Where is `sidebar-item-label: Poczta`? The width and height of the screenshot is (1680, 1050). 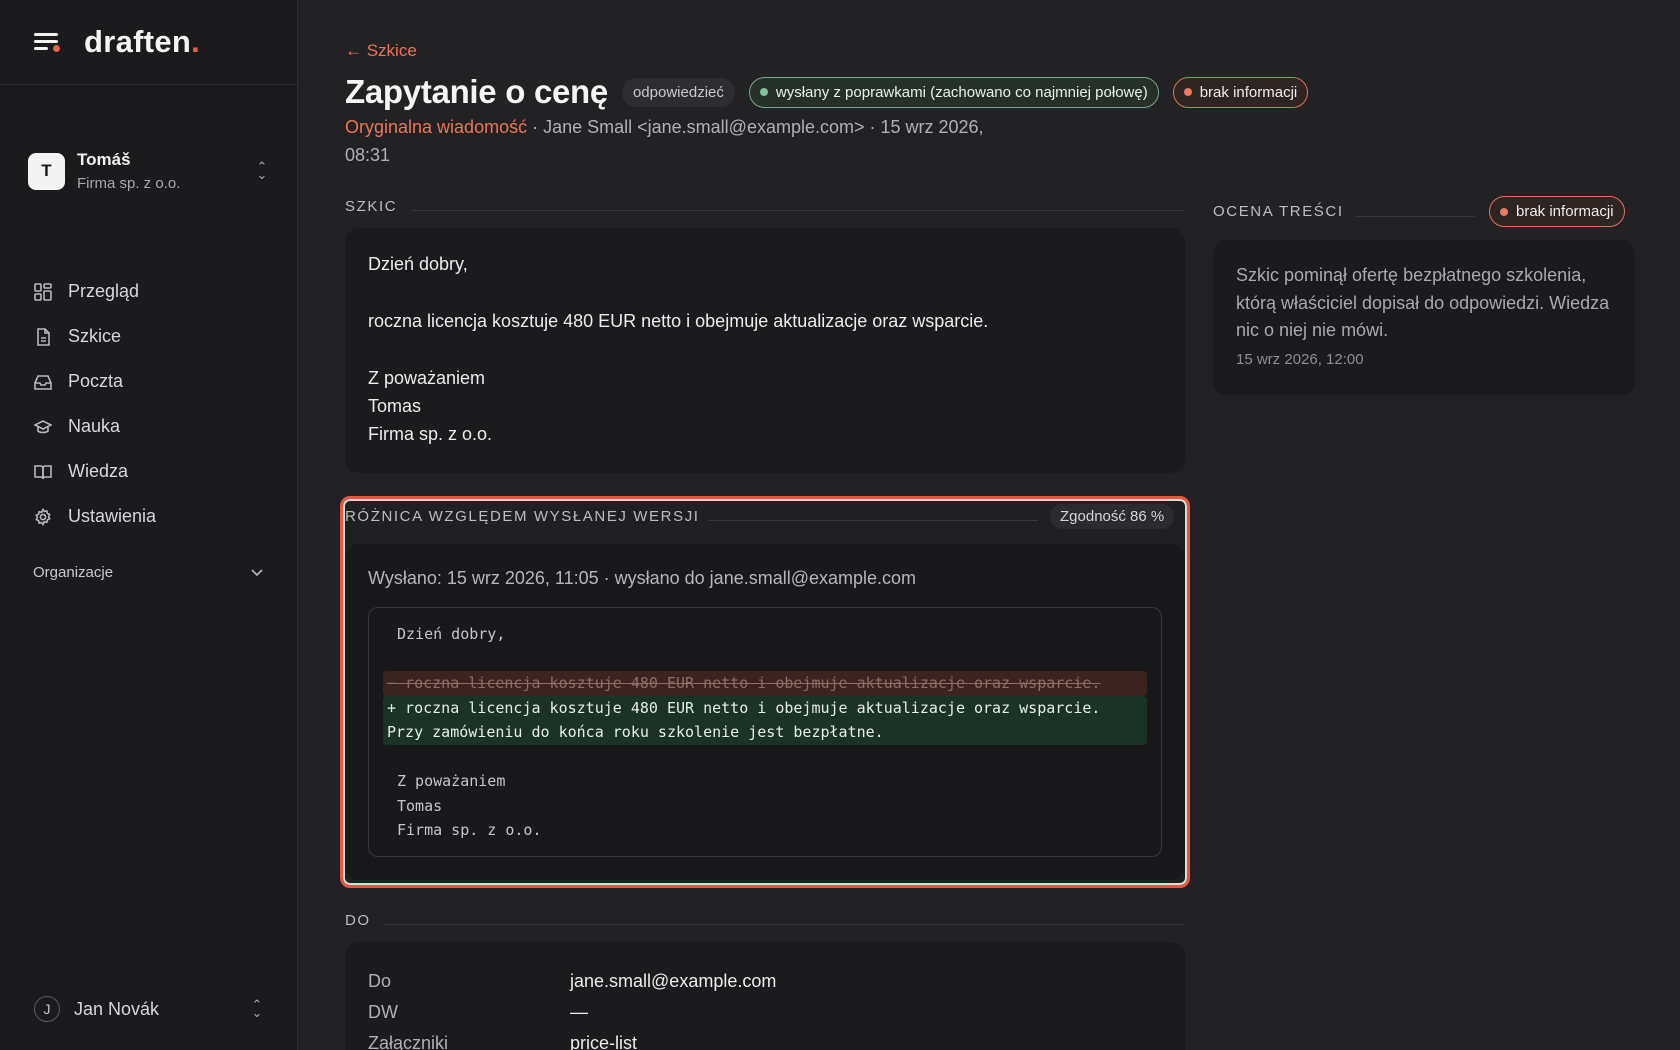
sidebar-item-label: Poczta is located at coordinates (96, 381).